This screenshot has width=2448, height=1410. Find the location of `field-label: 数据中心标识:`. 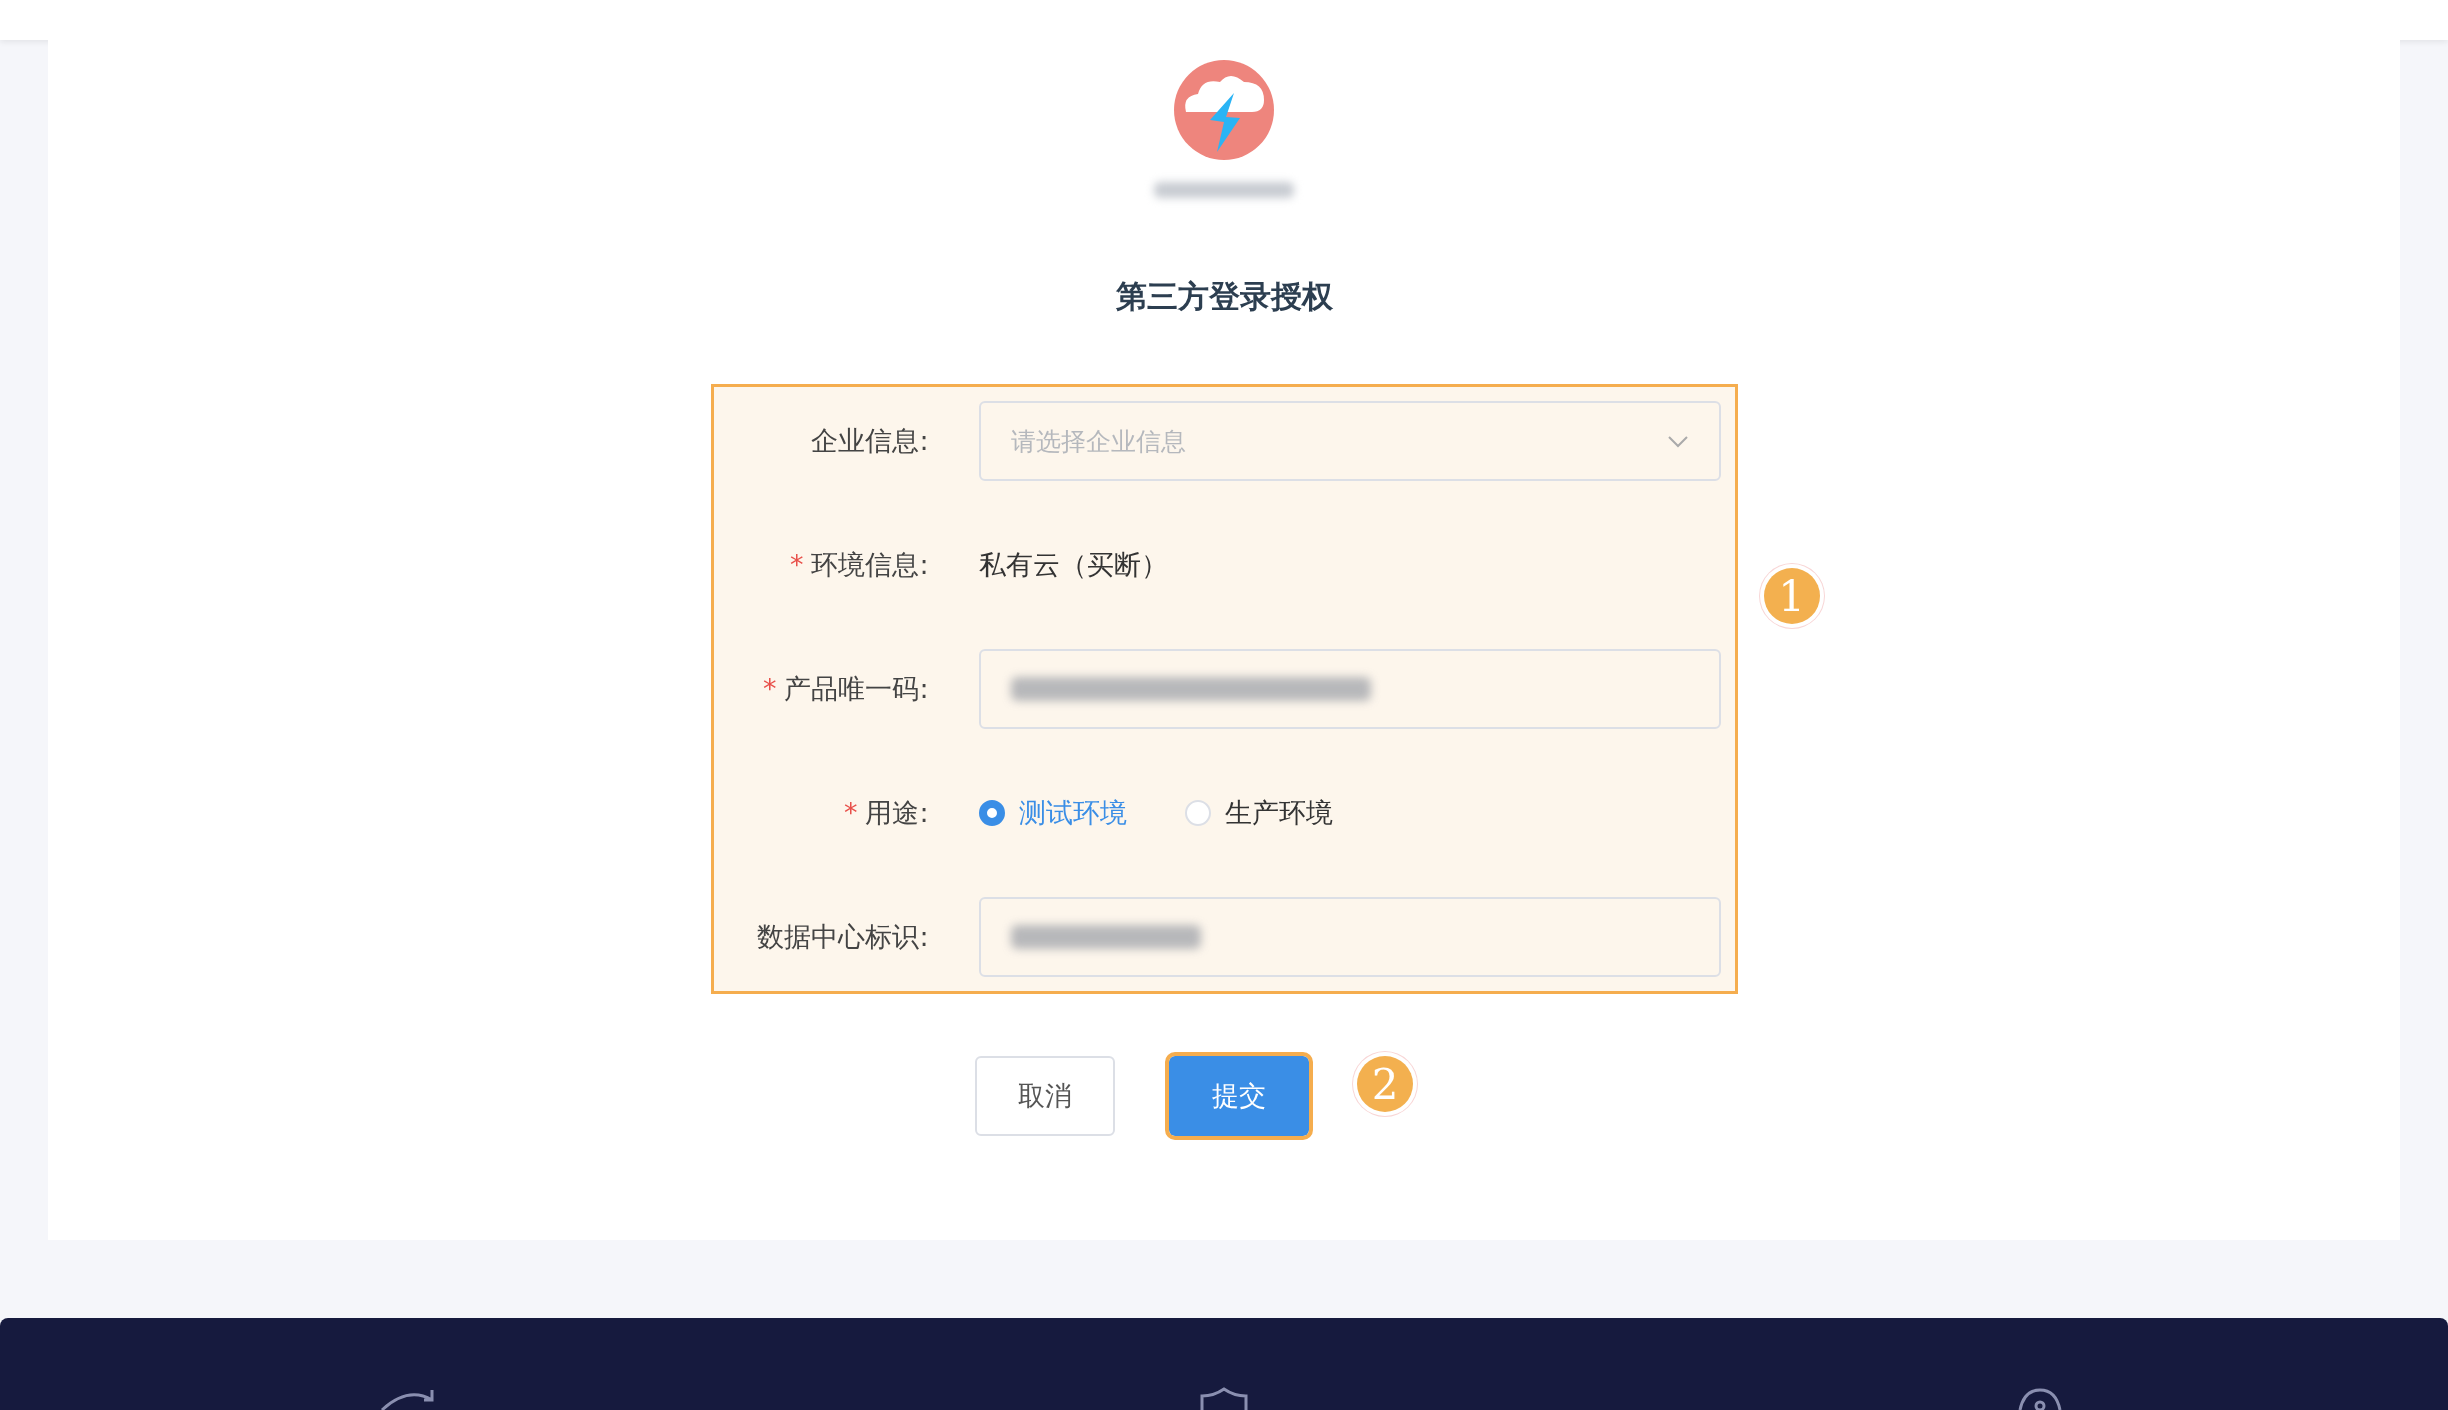

field-label: 数据中心标识: is located at coordinates (843, 936).